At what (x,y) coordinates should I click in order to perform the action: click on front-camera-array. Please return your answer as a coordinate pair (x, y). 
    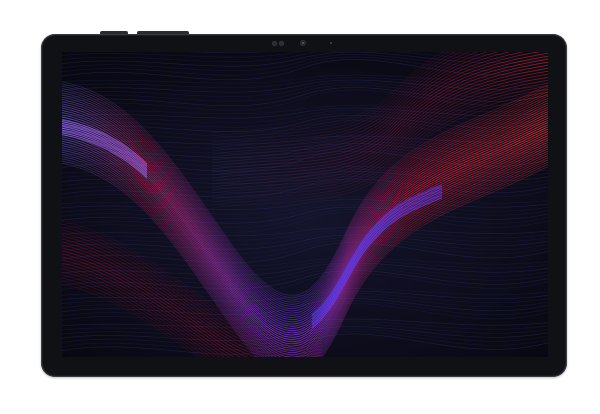
    Looking at the image, I should click on (300, 43).